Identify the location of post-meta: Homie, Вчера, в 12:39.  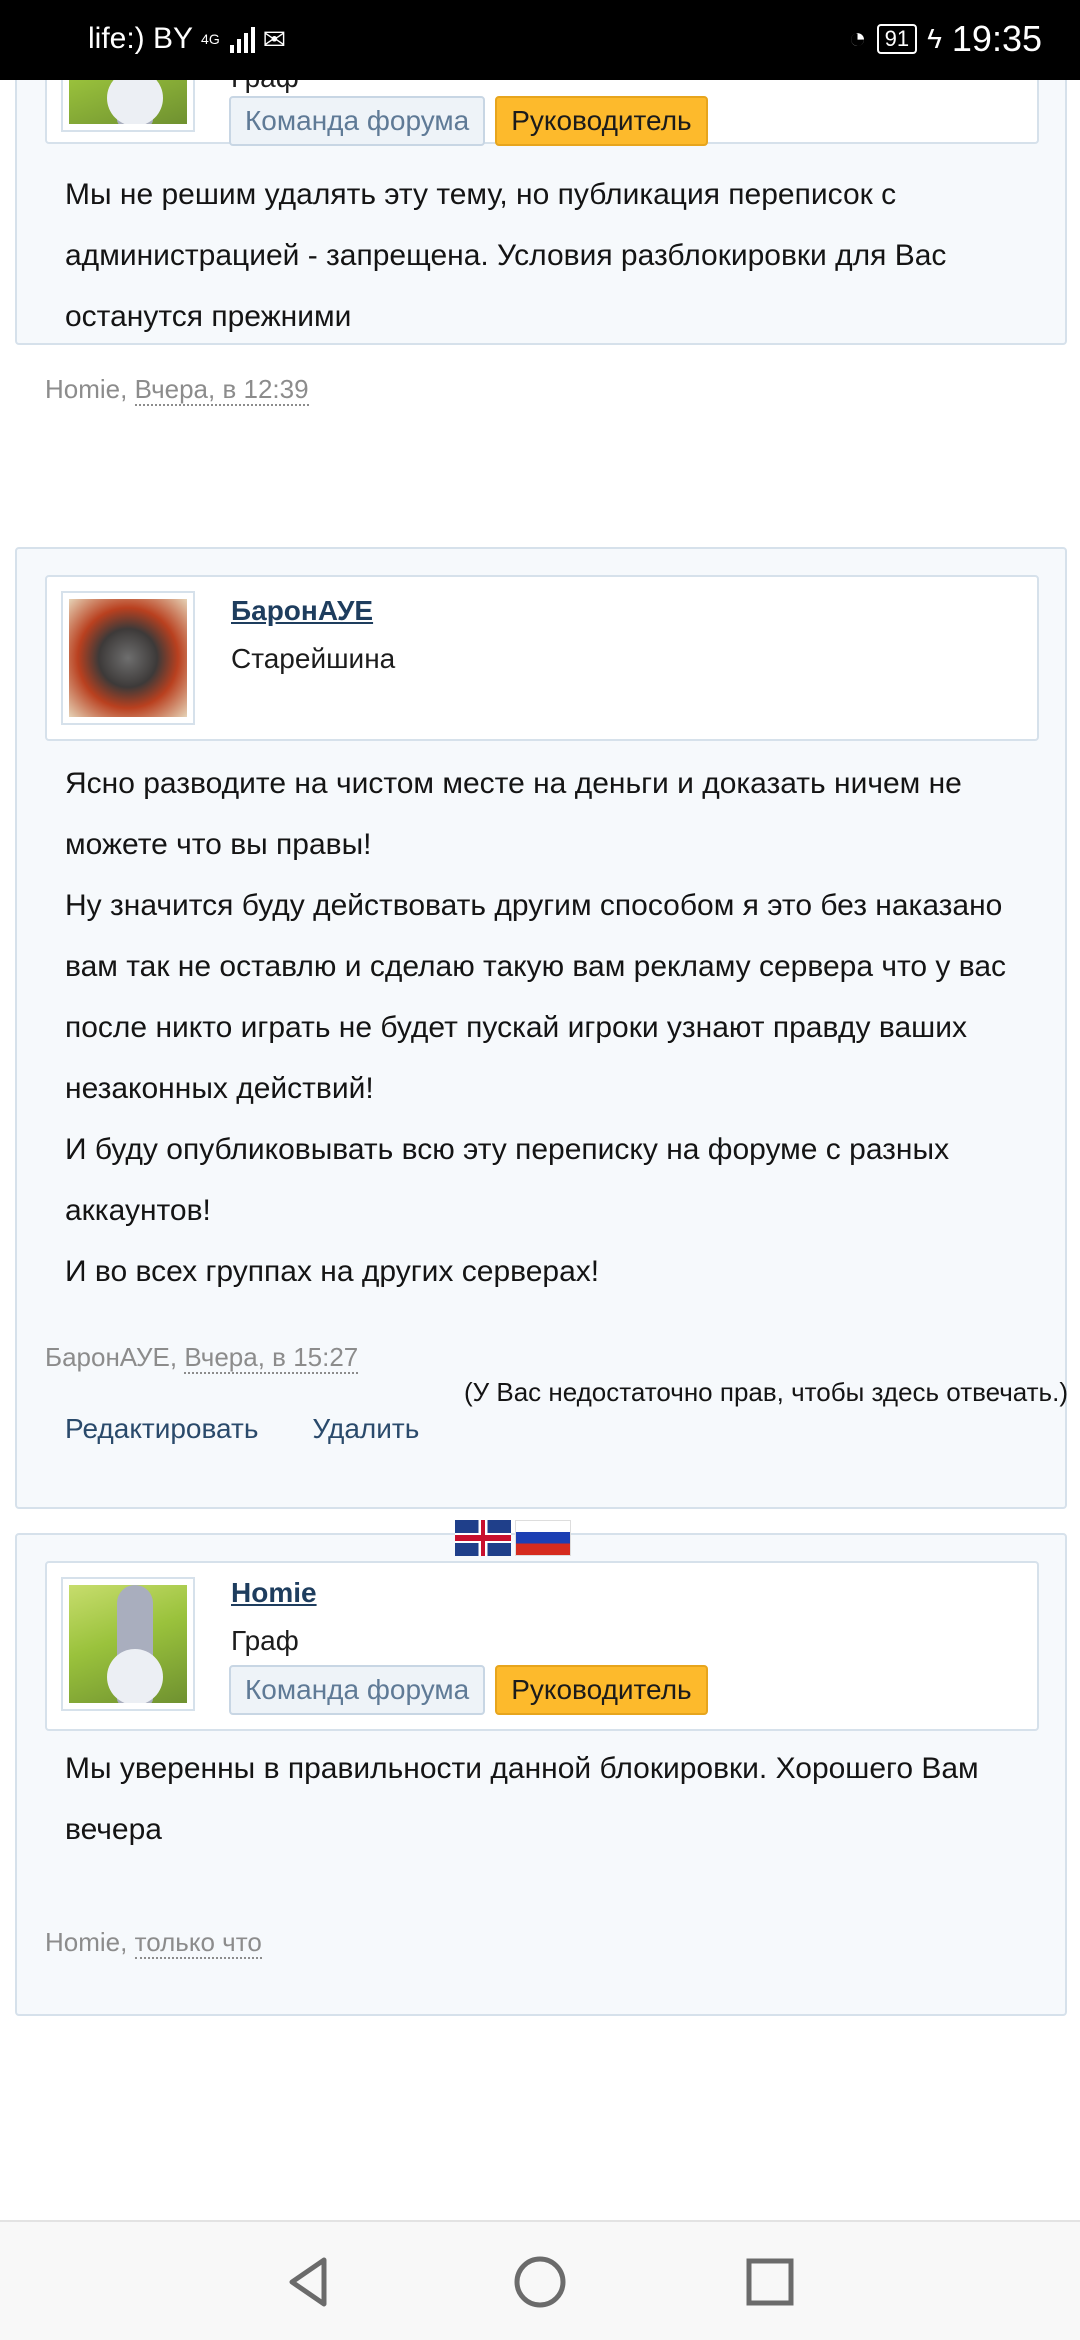
(177, 390).